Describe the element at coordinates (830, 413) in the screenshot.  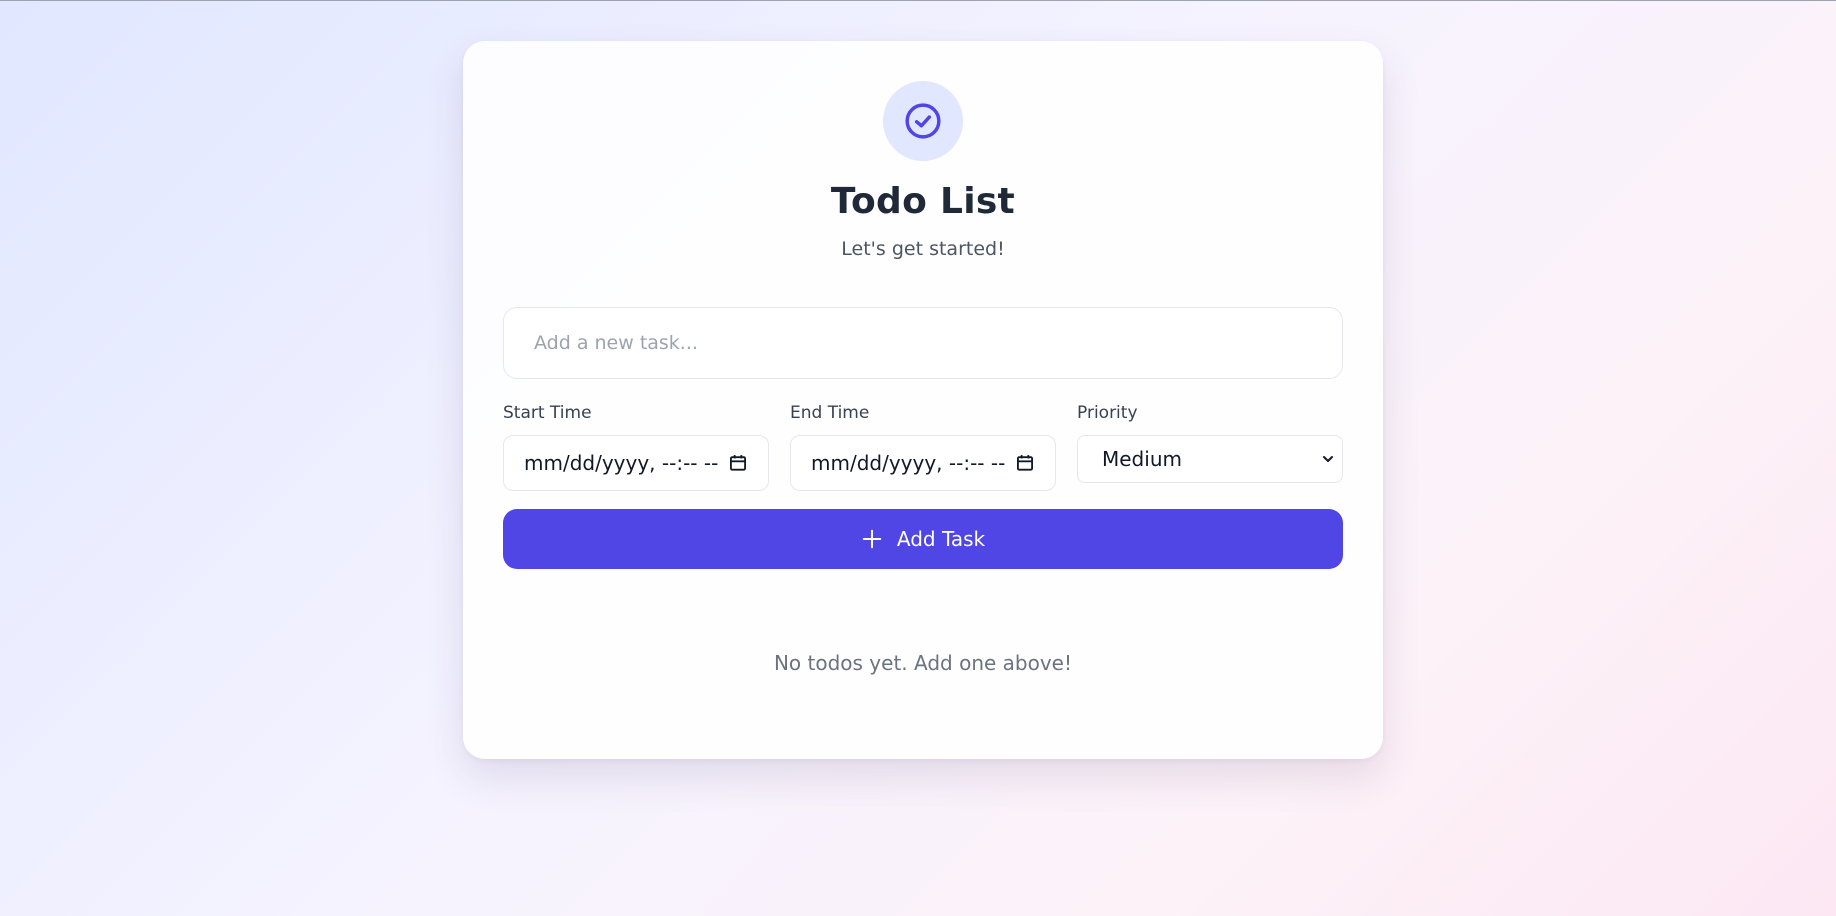
I see `end-time-label: End Time` at that location.